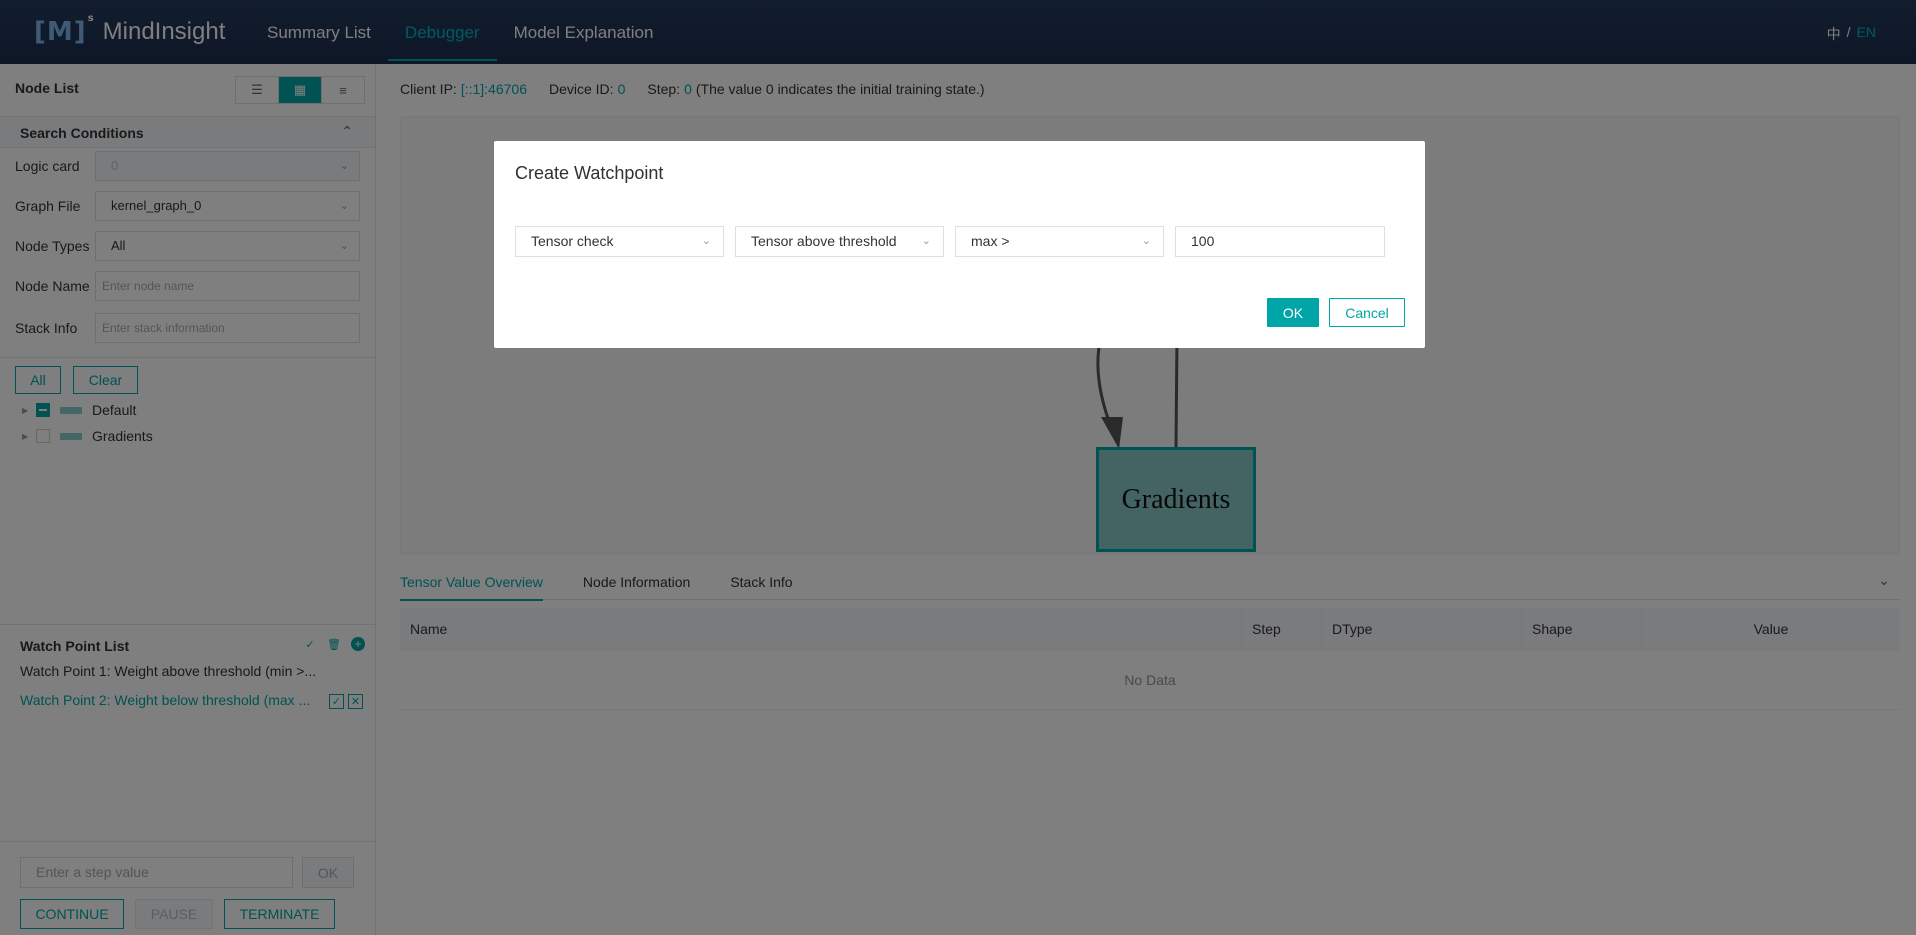 This screenshot has height=935, width=1916. I want to click on threshold-value-input: 100, so click(1280, 241).